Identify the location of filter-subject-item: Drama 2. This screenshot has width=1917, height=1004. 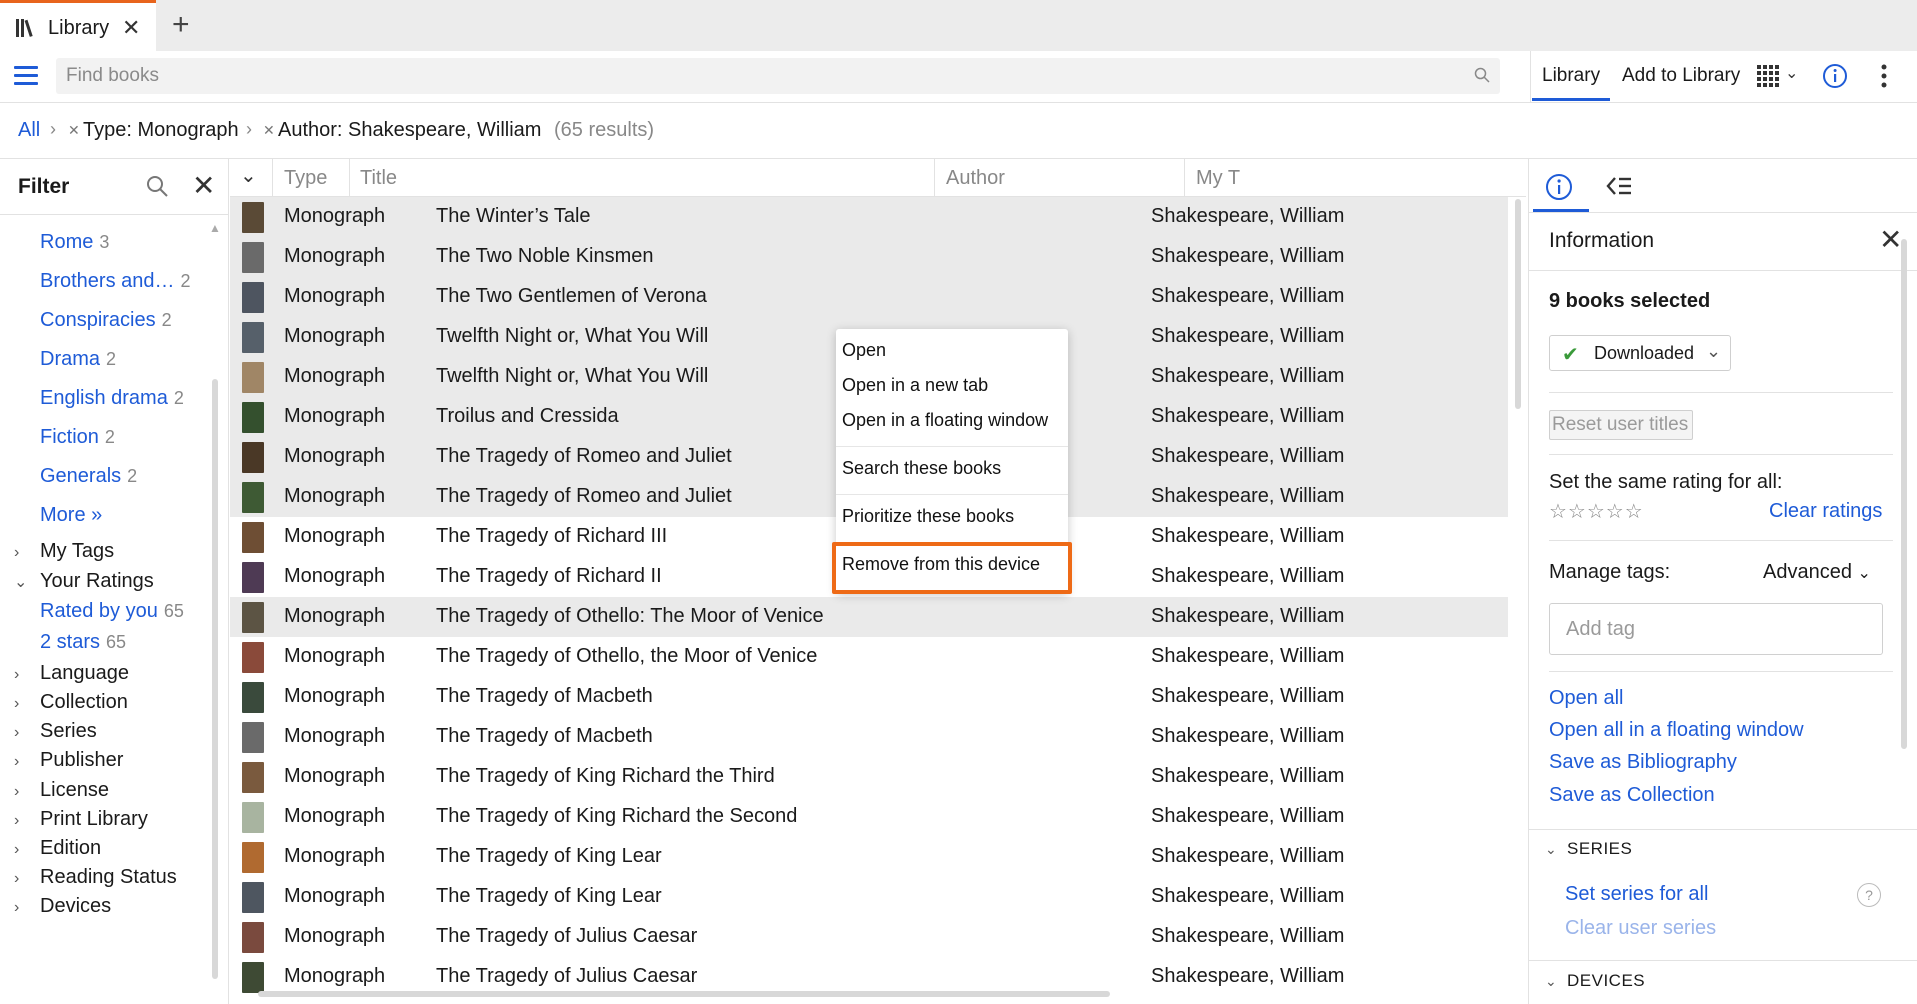
(78, 359).